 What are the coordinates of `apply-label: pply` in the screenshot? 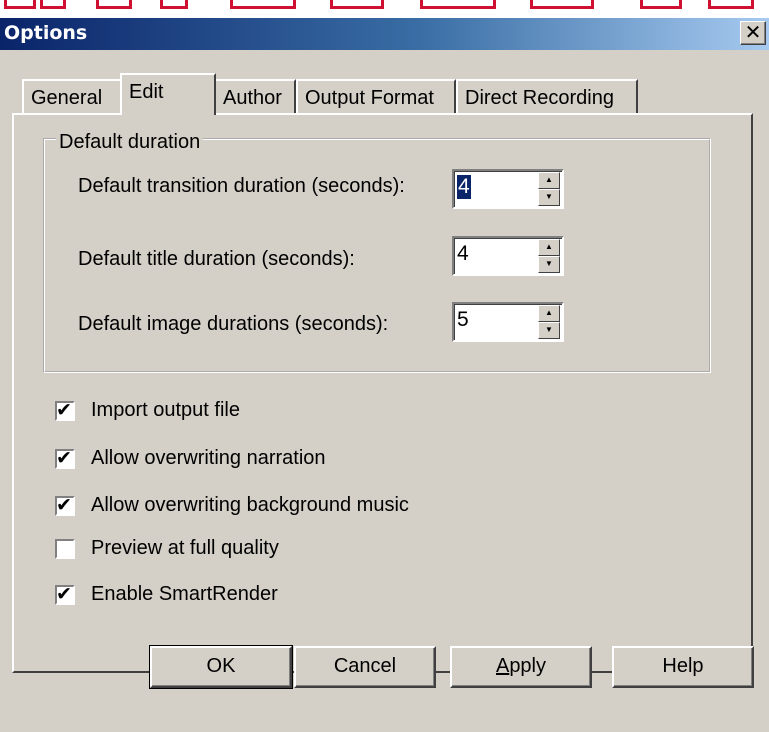 It's located at (528, 666).